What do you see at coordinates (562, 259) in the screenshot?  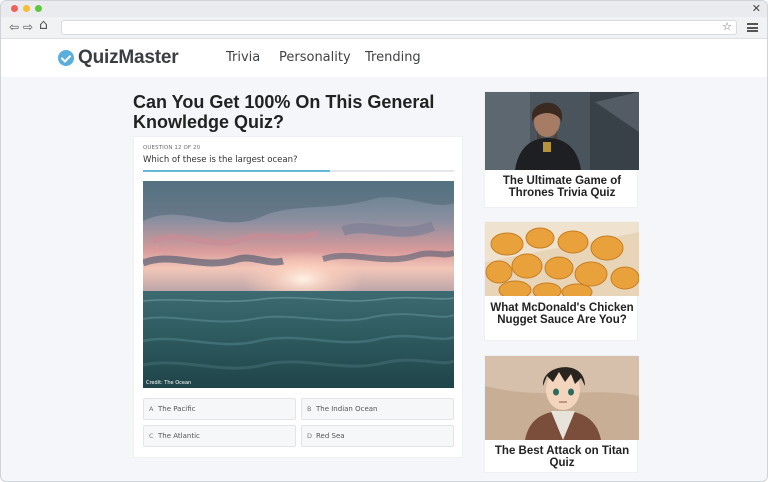 I see `chicken-nuggets-image` at bounding box center [562, 259].